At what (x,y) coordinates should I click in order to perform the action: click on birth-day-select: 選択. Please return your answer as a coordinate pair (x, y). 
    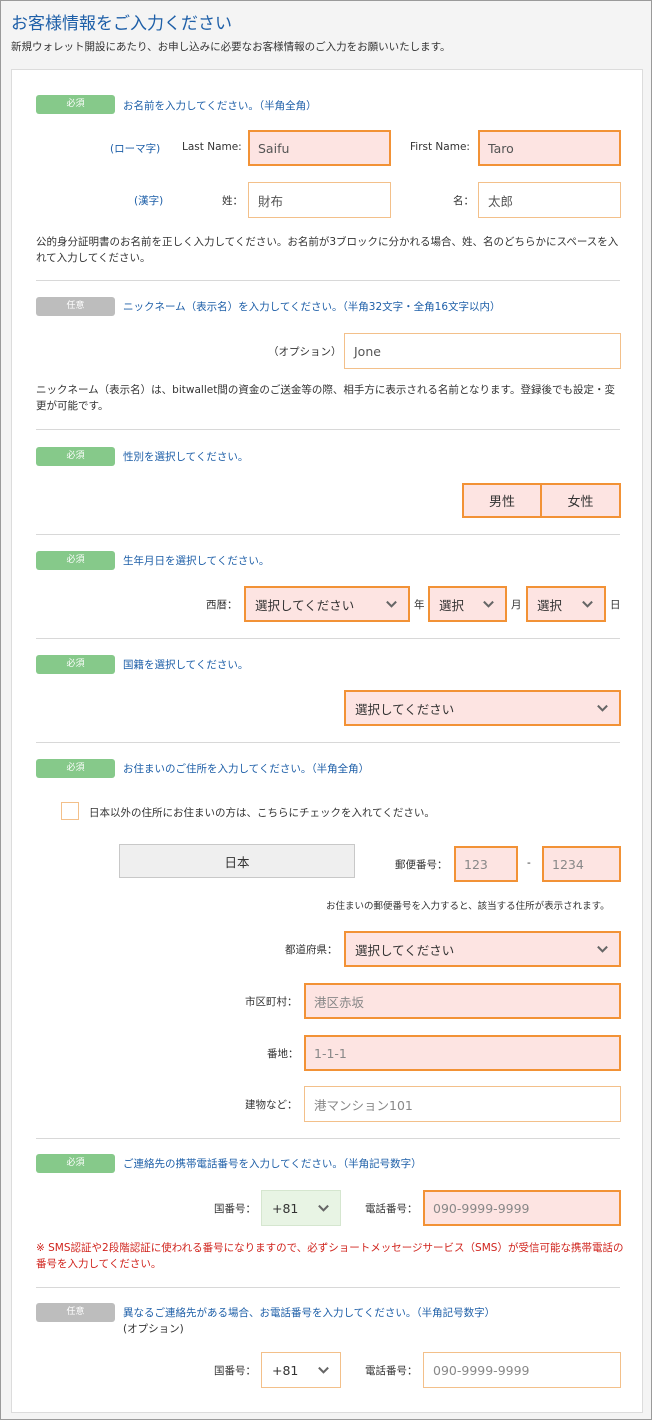
    Looking at the image, I should click on (566, 604).